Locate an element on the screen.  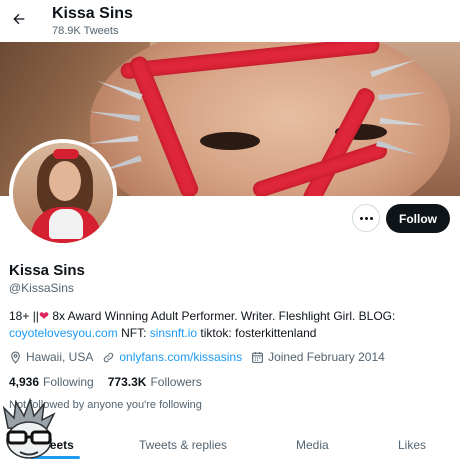
follow-button: Follow is located at coordinates (418, 218).